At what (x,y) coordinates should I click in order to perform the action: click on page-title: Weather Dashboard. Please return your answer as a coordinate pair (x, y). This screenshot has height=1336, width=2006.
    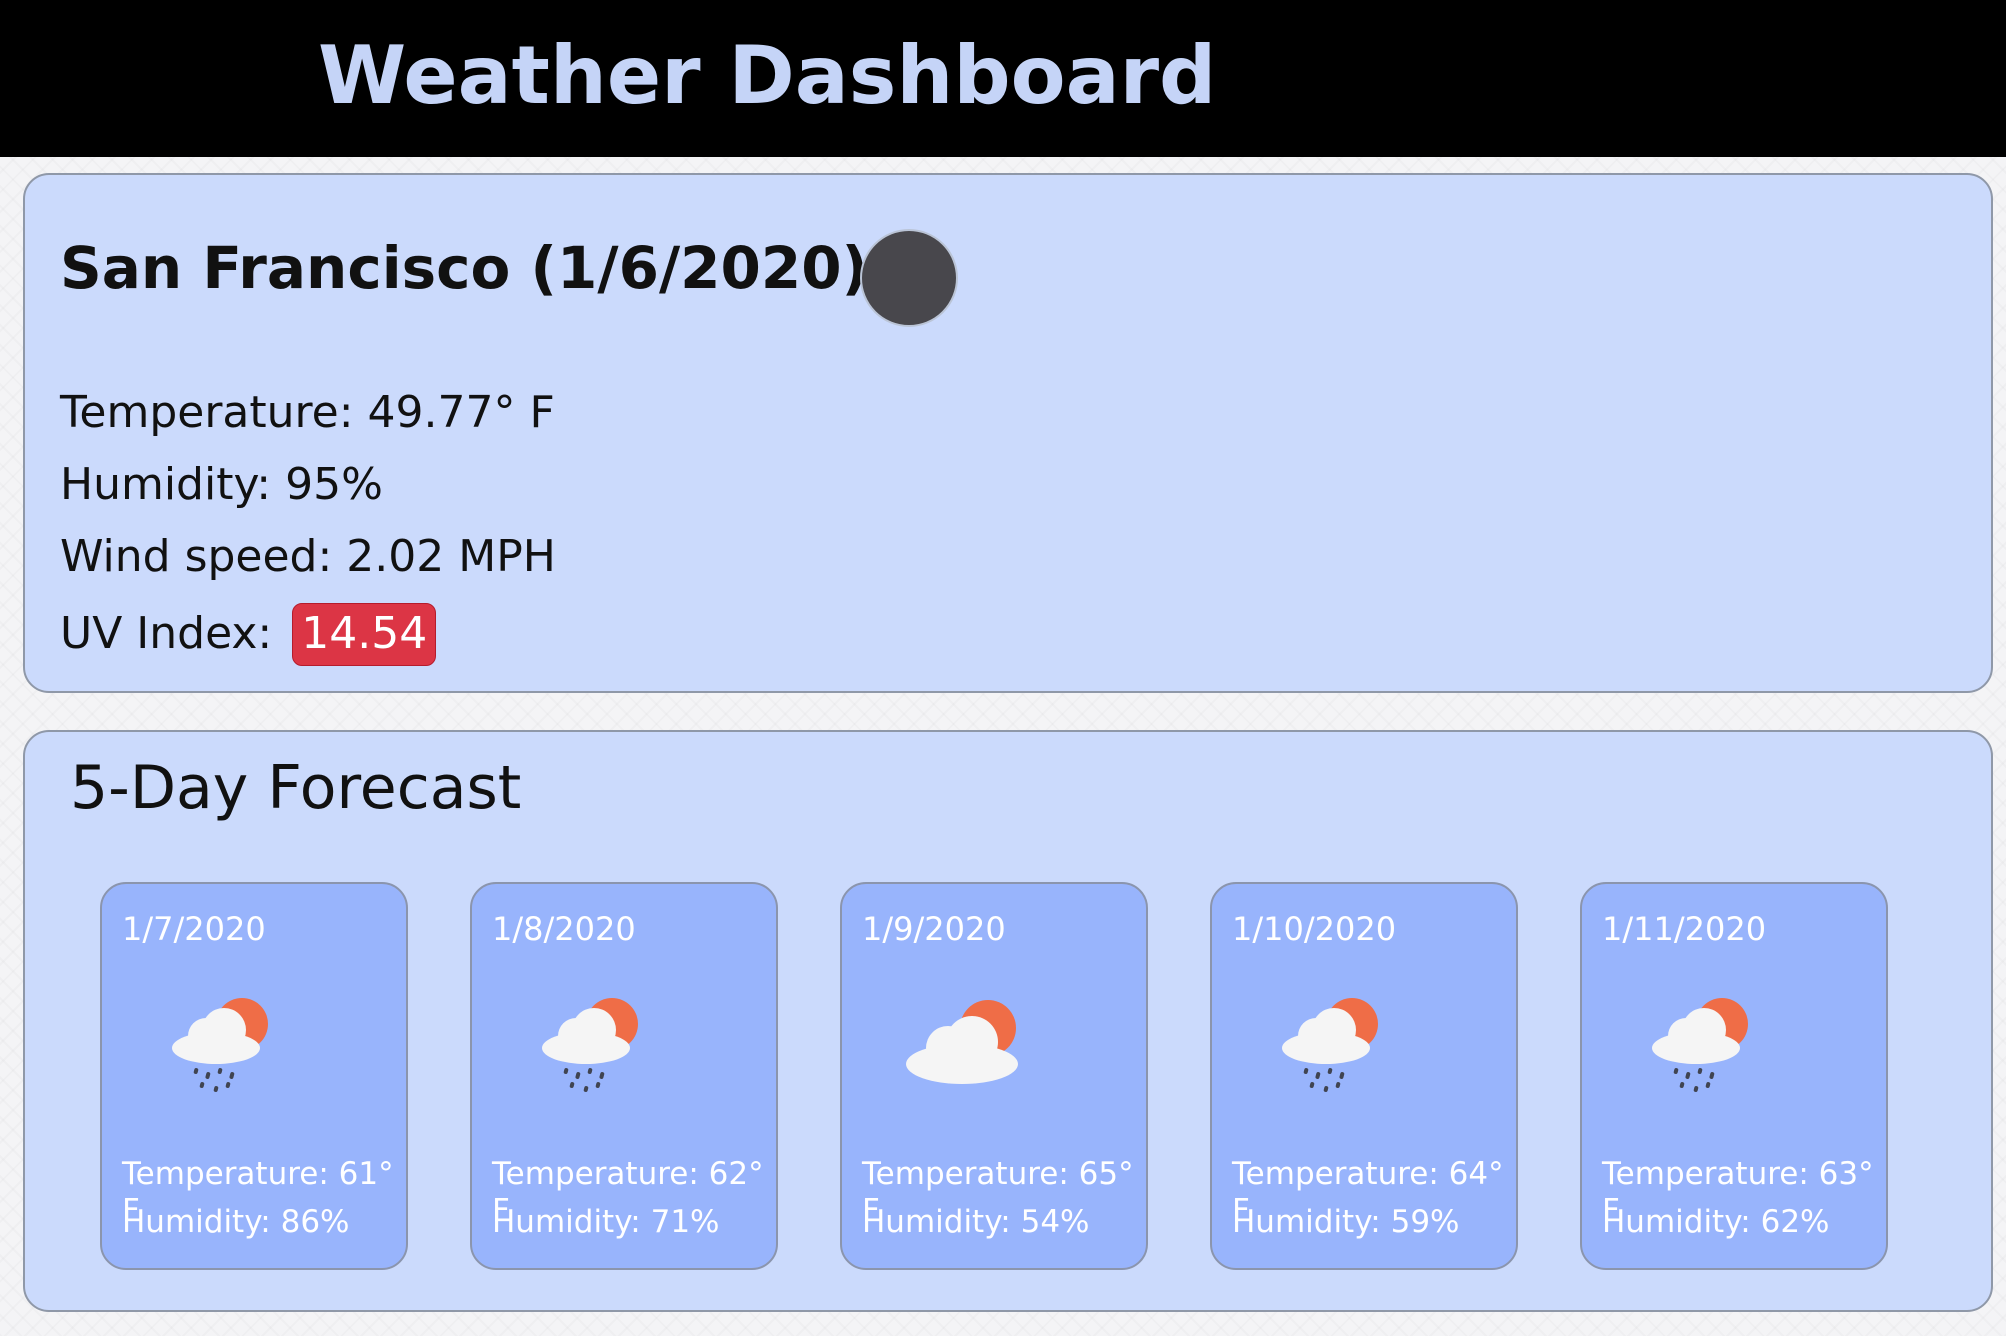
    Looking at the image, I should click on (767, 75).